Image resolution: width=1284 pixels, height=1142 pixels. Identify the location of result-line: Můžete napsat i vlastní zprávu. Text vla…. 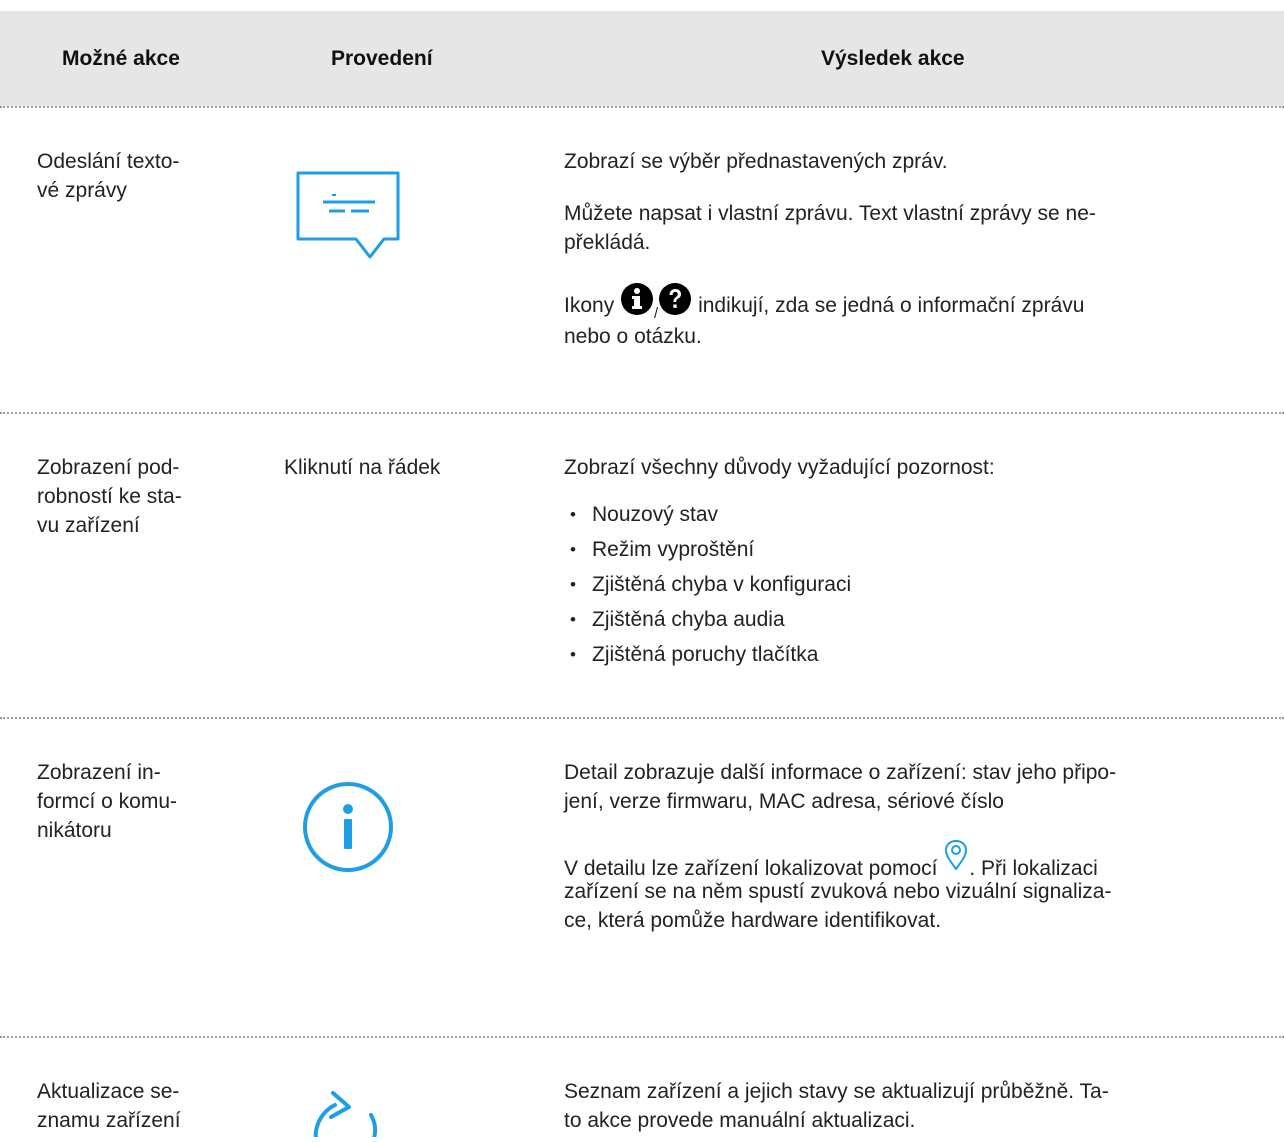
(830, 213).